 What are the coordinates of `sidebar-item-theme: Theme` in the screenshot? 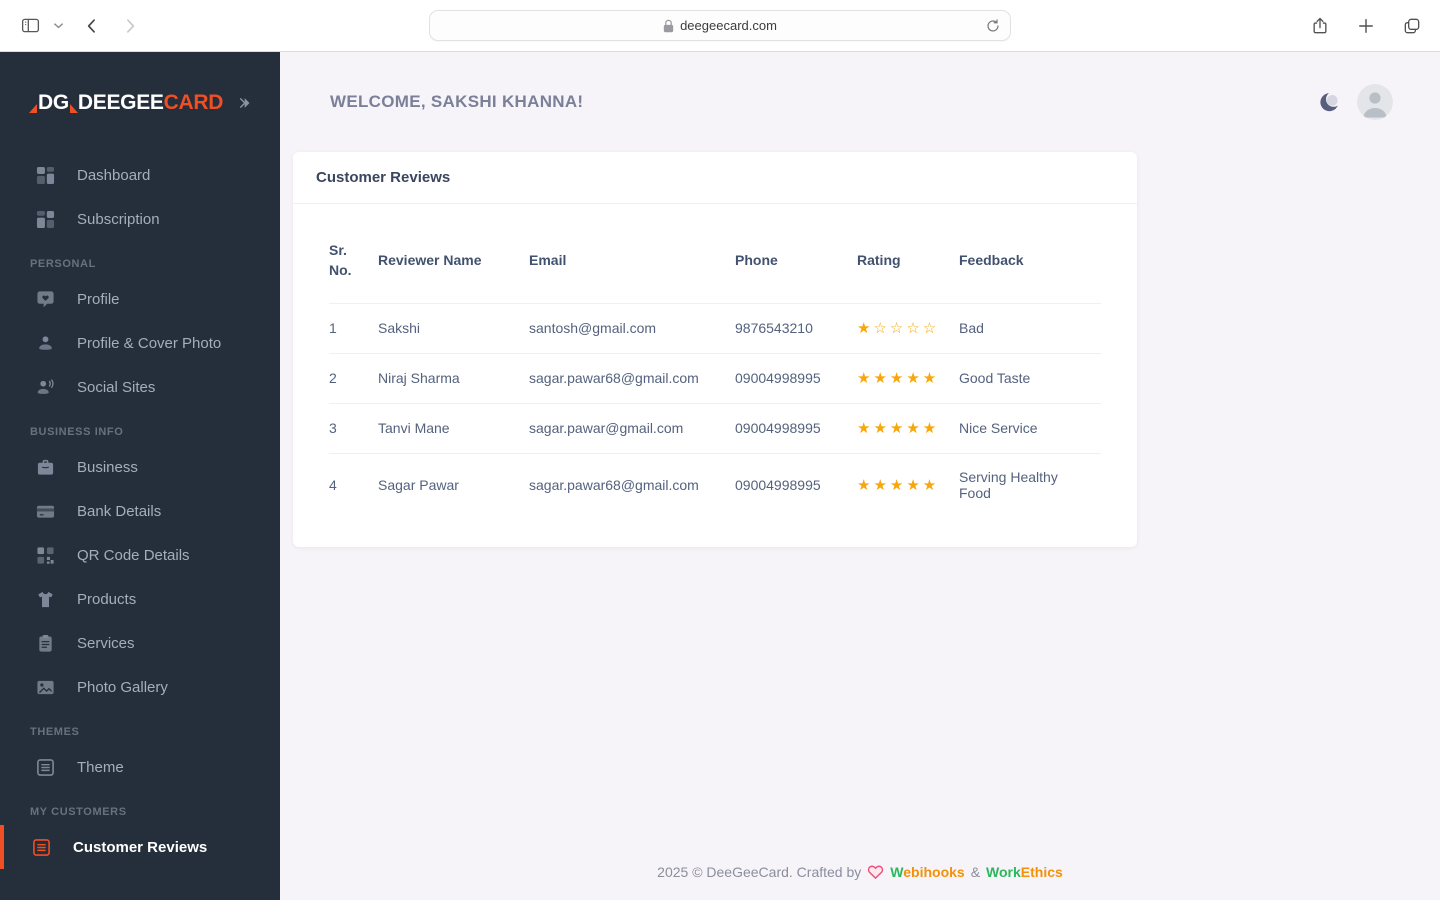 It's located at (140, 767).